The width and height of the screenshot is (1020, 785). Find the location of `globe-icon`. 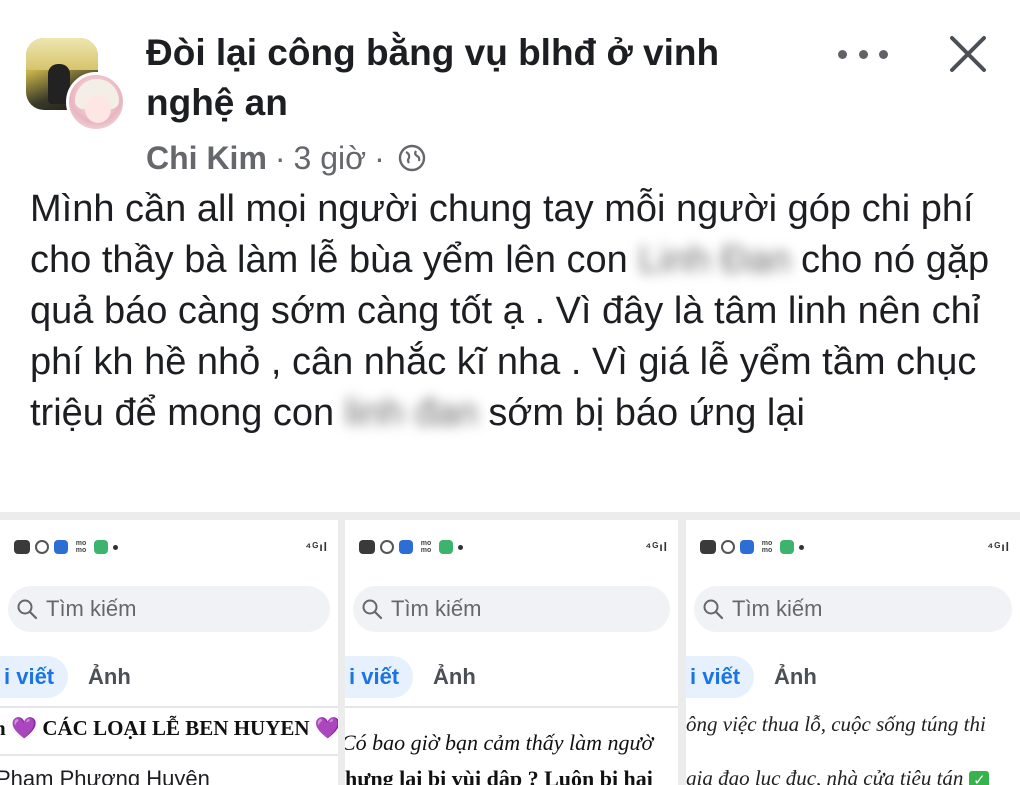

globe-icon is located at coordinates (411, 158).